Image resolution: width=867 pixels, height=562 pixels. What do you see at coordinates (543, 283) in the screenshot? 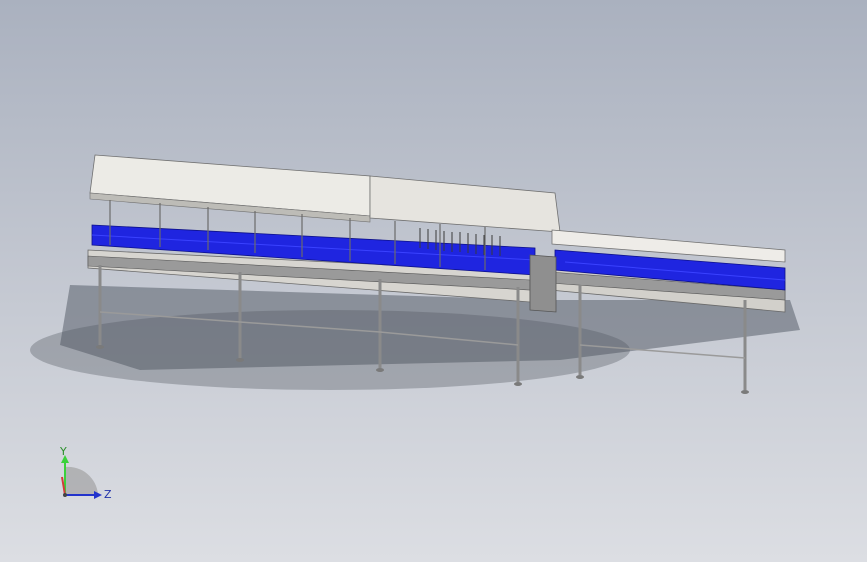
I see `control-box` at bounding box center [543, 283].